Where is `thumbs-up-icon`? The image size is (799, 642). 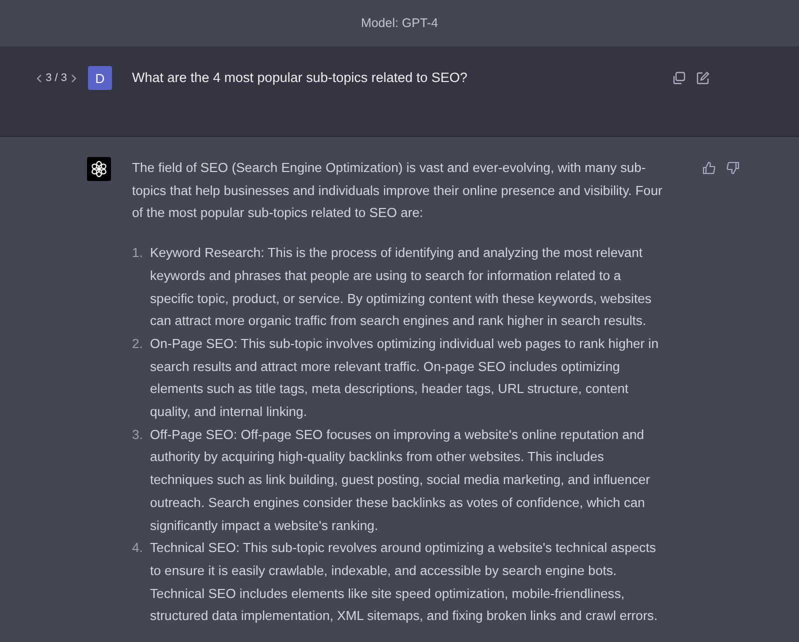 thumbs-up-icon is located at coordinates (709, 168).